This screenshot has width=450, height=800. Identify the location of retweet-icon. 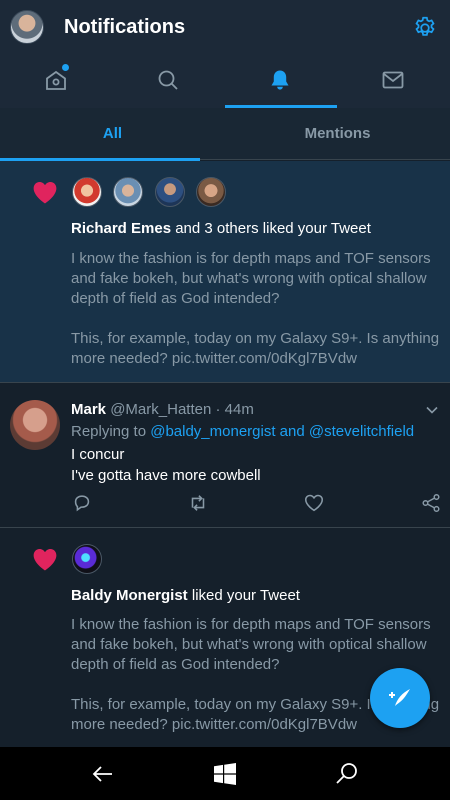
(198, 503).